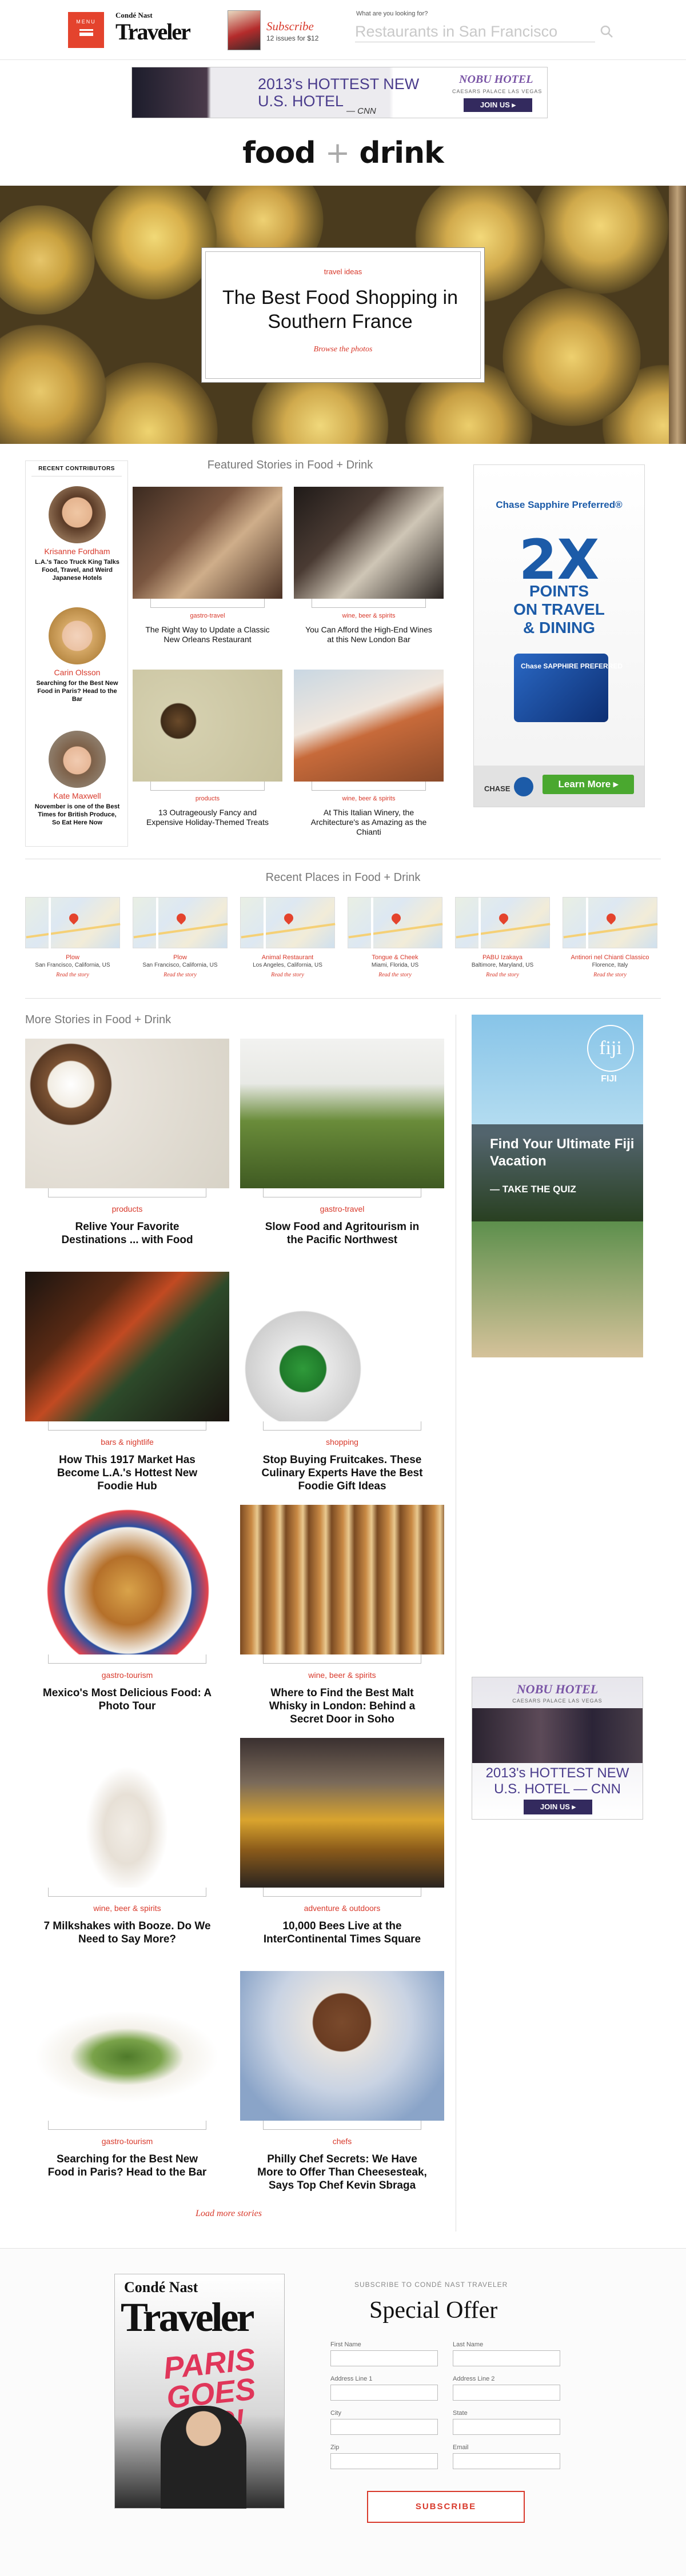 Image resolution: width=686 pixels, height=2576 pixels. What do you see at coordinates (588, 784) in the screenshot?
I see `learn-more-button: Learn More ▸` at bounding box center [588, 784].